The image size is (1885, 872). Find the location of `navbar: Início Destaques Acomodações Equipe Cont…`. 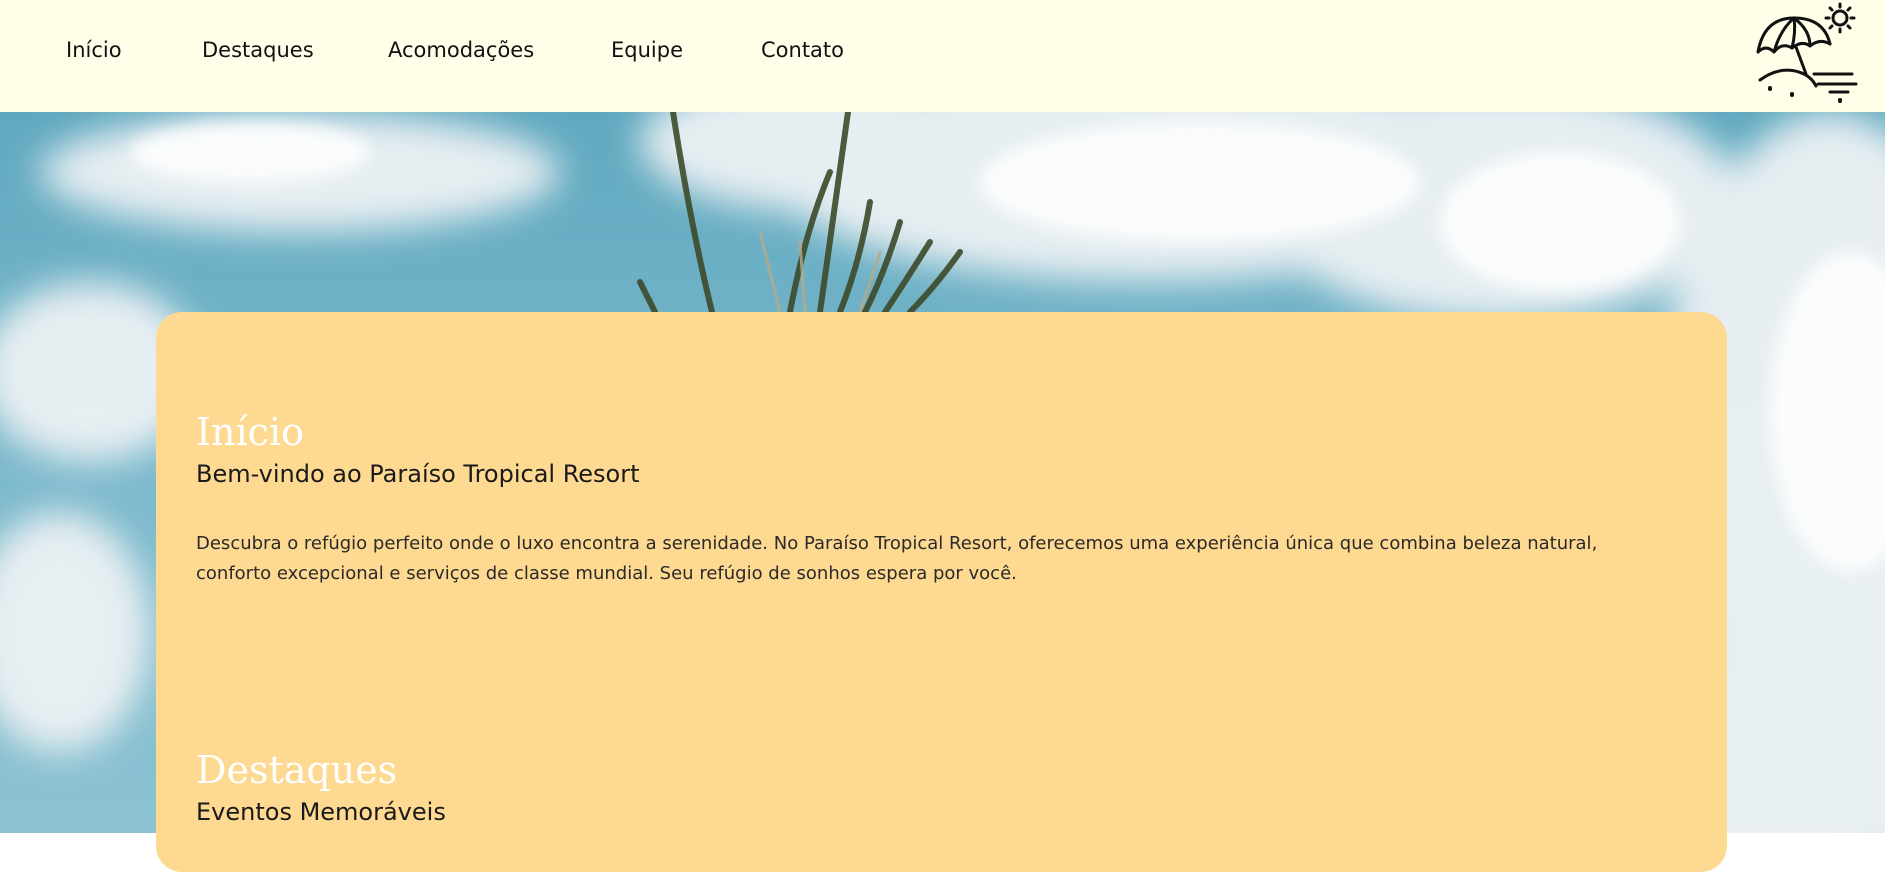

navbar: Início Destaques Acomodações Equipe Cont… is located at coordinates (942, 56).